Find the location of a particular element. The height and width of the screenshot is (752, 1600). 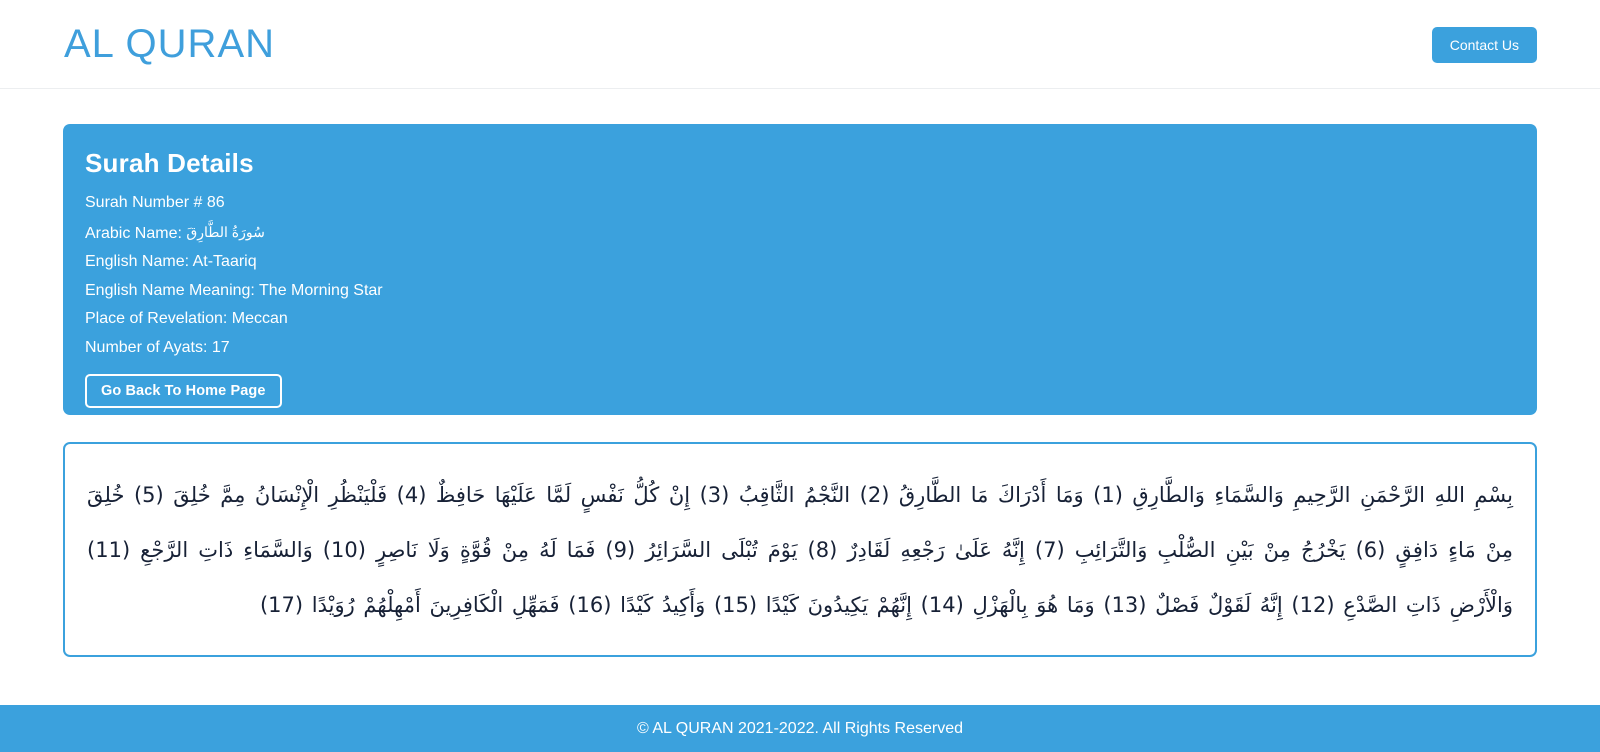

go-back-home-button: Go Back To Home Page is located at coordinates (183, 391).